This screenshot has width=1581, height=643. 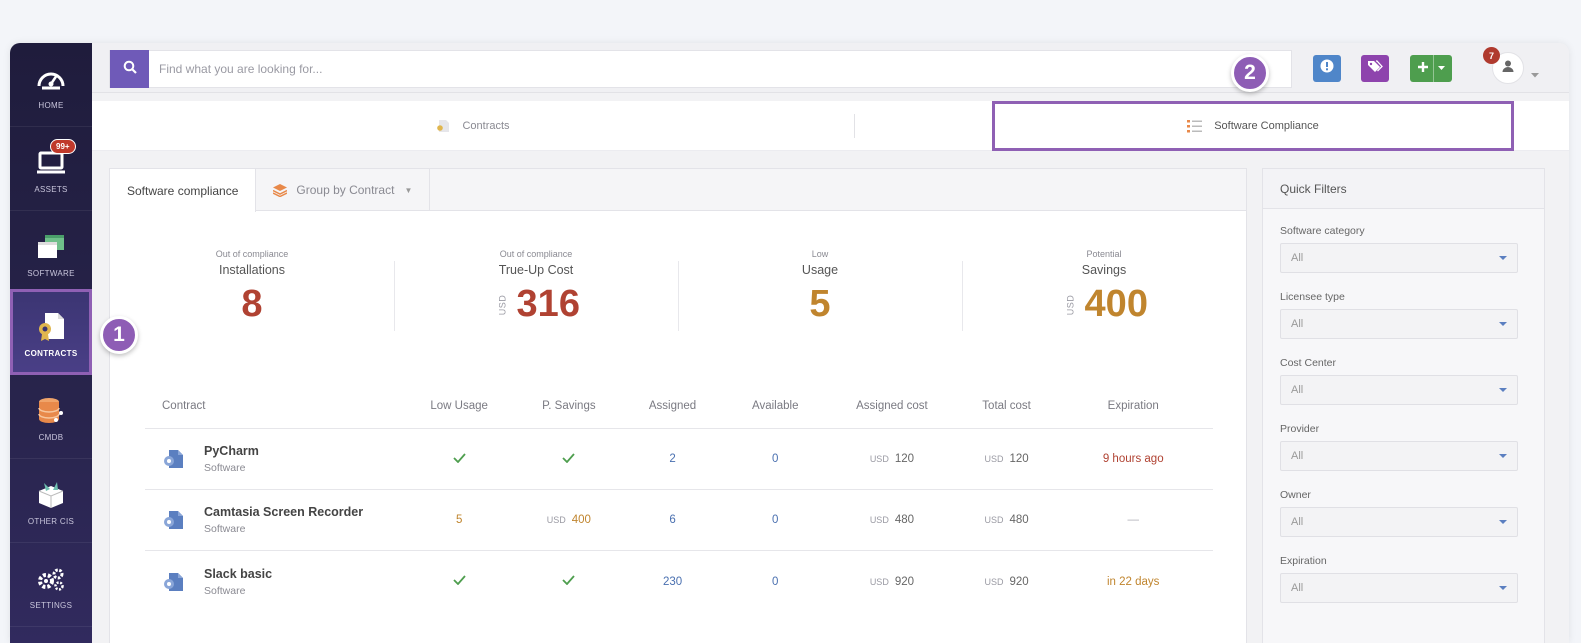 I want to click on sidebar-item-settings: SETTINGS, so click(x=51, y=585).